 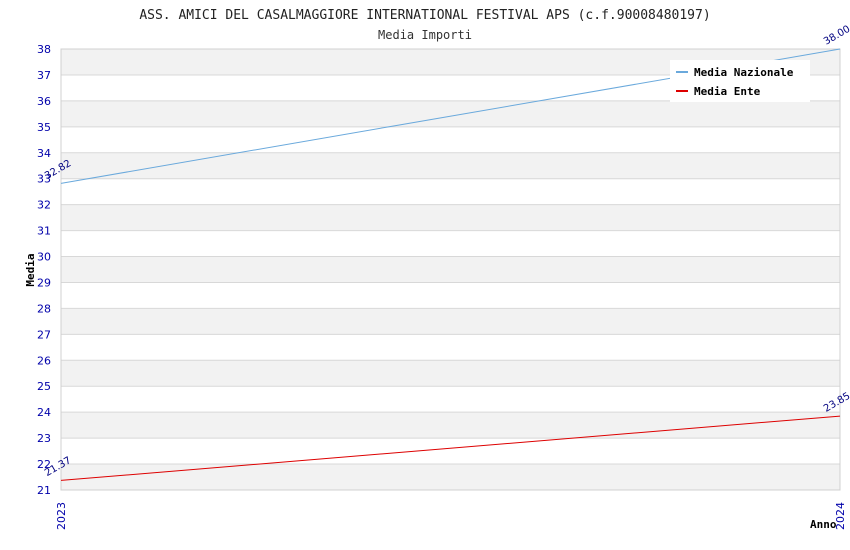 I want to click on y-axis-ticks: 212223242526272829303132333435363738, so click(x=44, y=270).